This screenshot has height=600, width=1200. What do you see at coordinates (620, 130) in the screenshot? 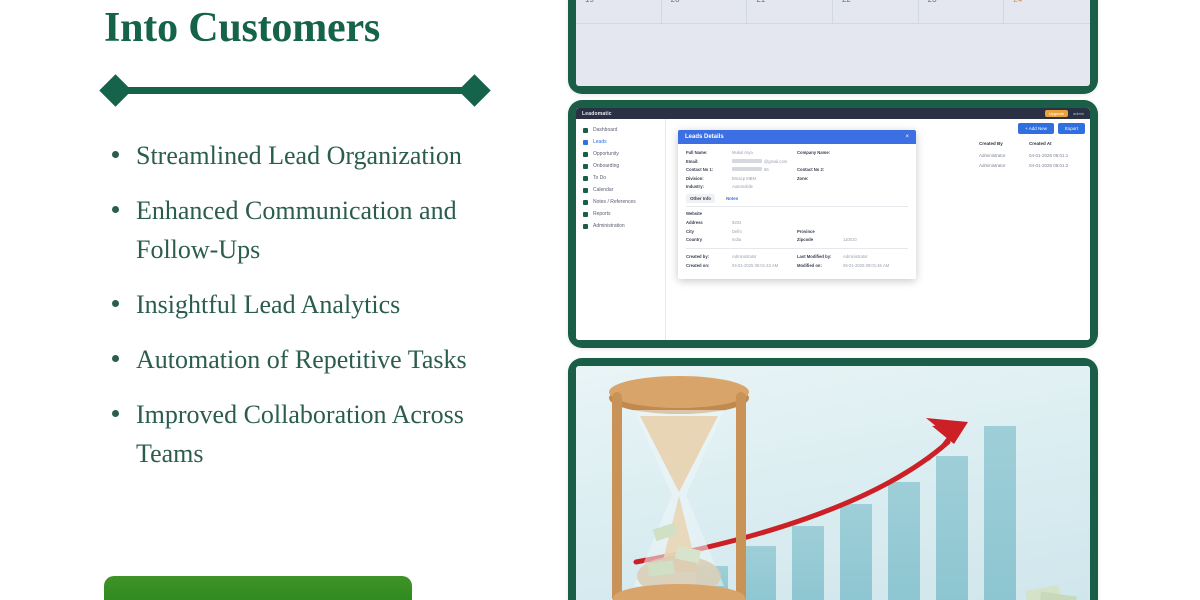
I see `sidebar-item-dashboard: Dashboard` at bounding box center [620, 130].